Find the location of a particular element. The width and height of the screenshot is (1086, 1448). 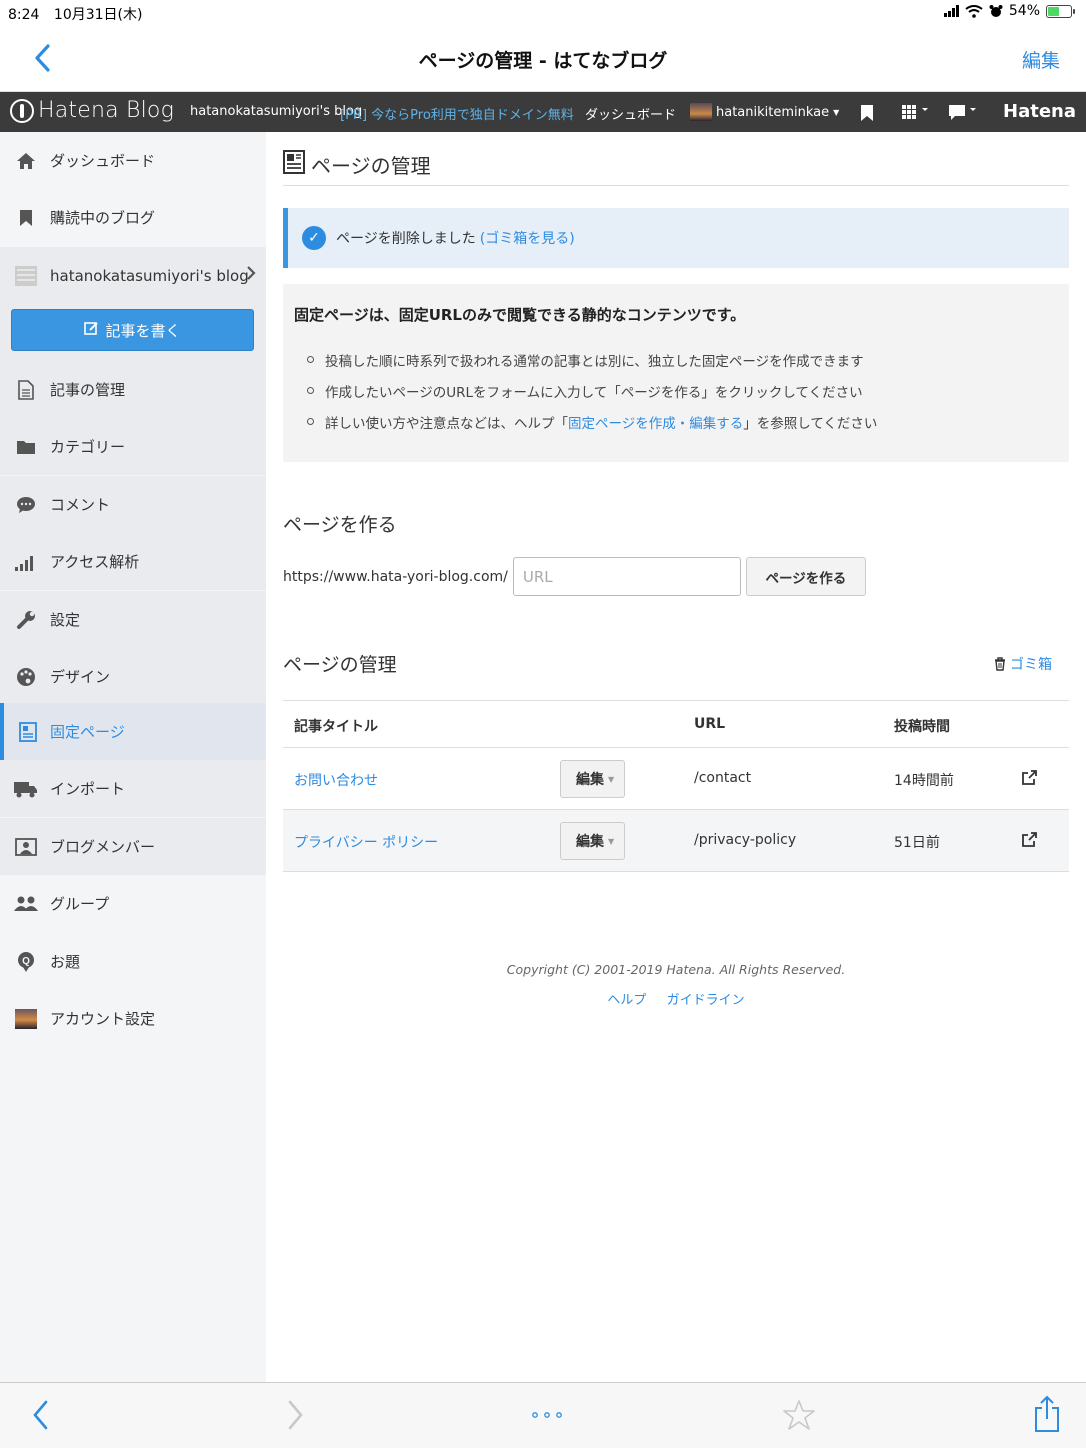

trash-label: ゴミ箱 is located at coordinates (1031, 665).